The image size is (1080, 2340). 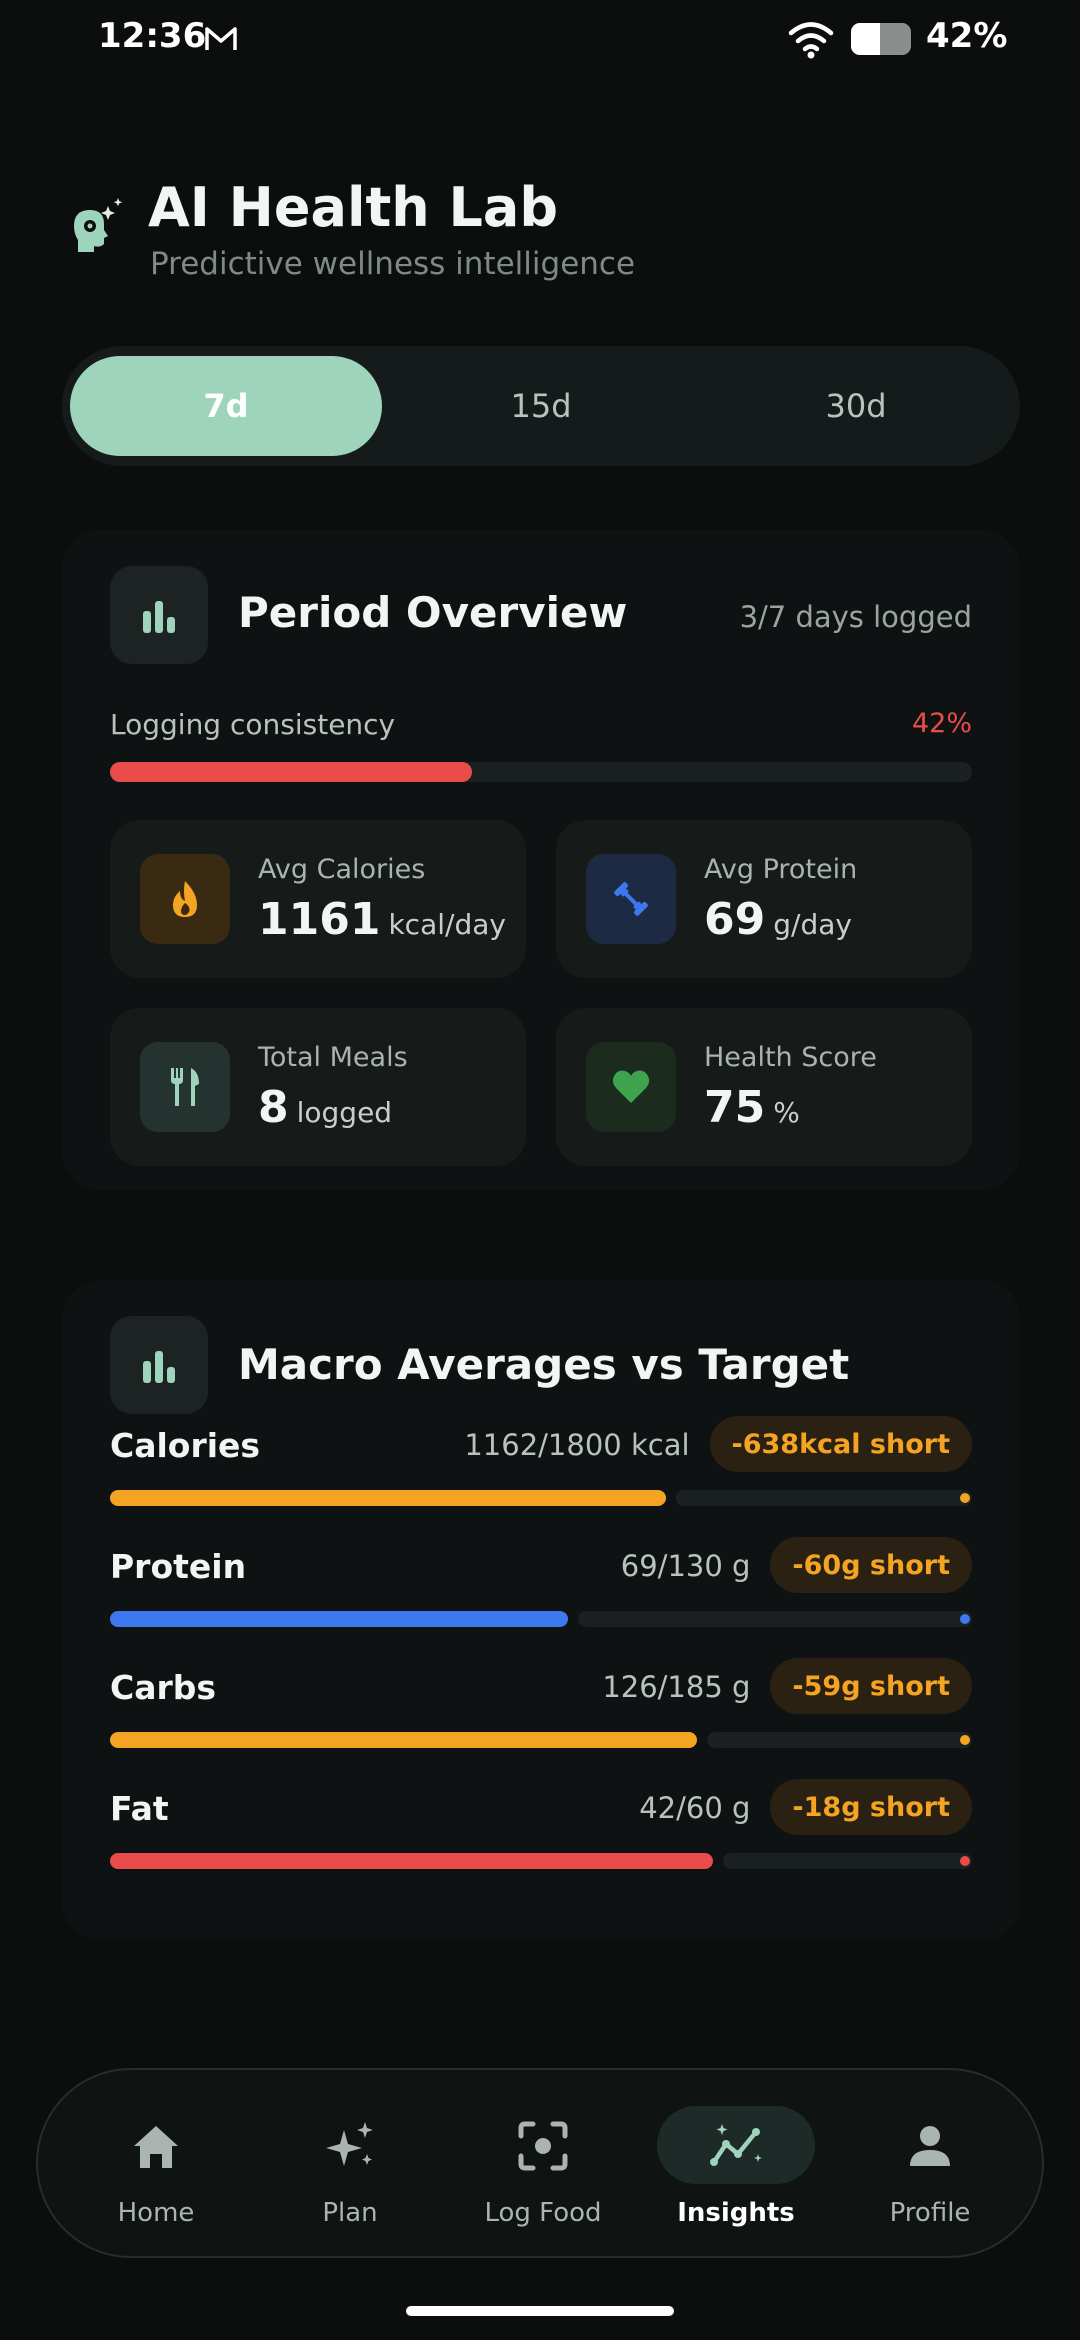 What do you see at coordinates (781, 869) in the screenshot?
I see `stat-label: Avg Protein` at bounding box center [781, 869].